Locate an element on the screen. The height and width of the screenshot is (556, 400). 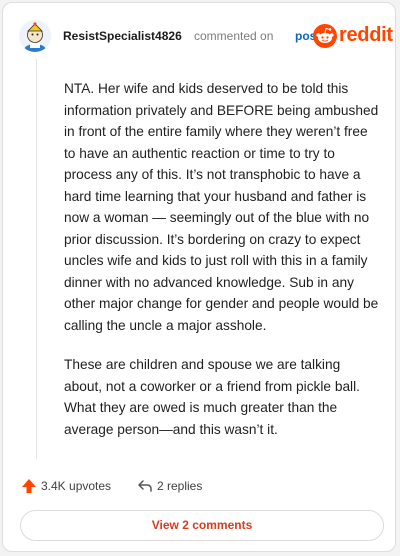
reddit-brand: reddit is located at coordinates (353, 36).